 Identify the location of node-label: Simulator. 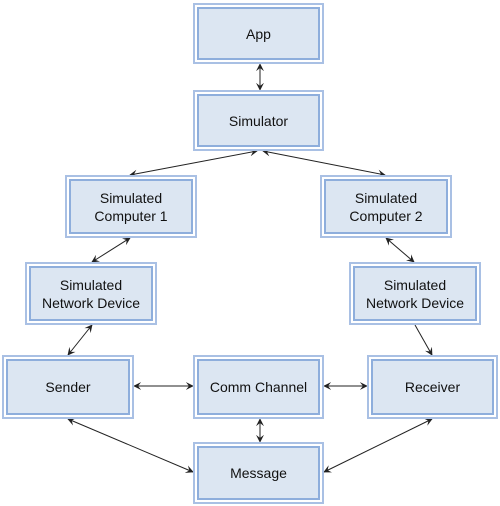
(258, 120).